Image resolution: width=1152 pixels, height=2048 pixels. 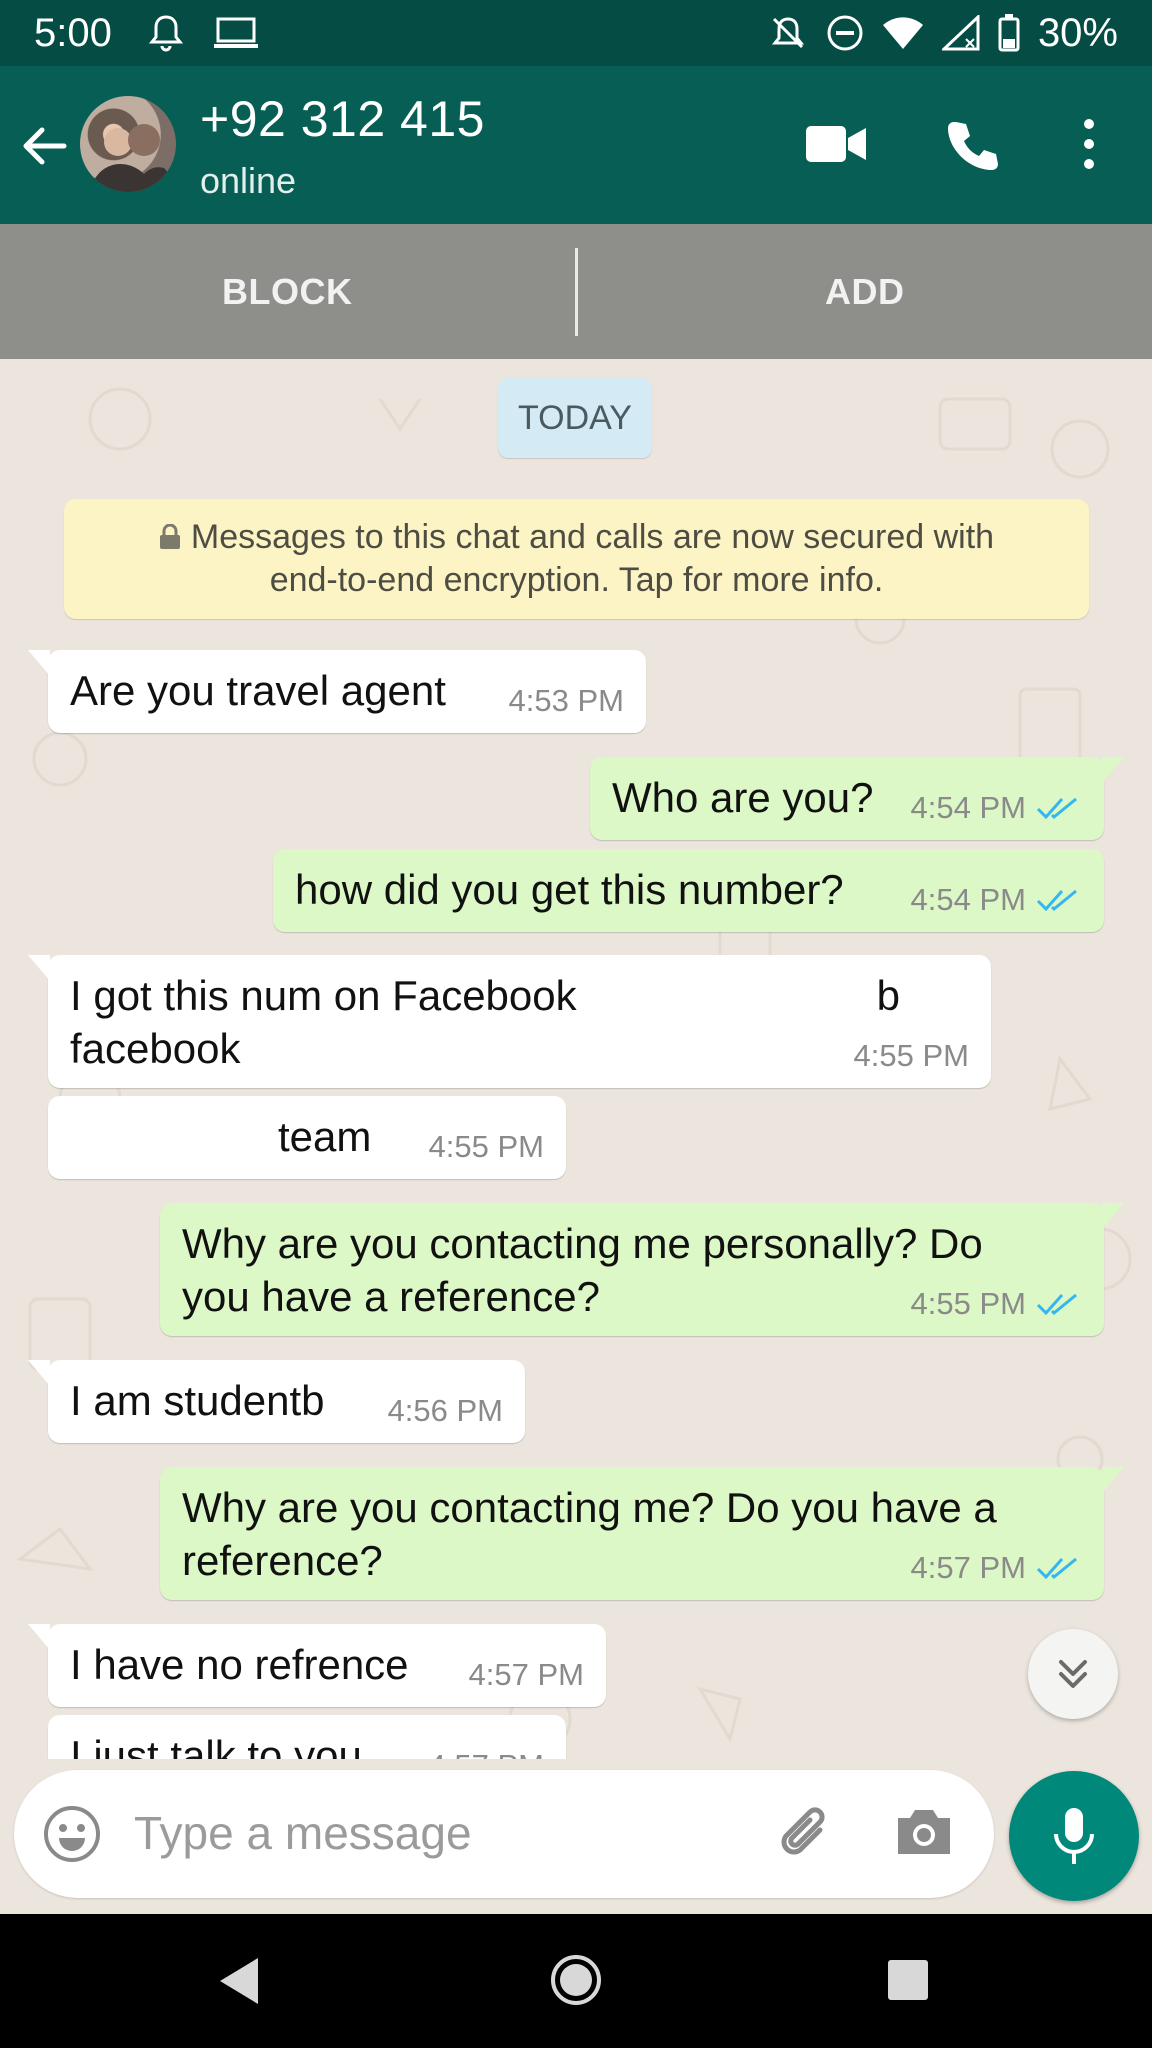 I want to click on voice-message-button, so click(x=1074, y=1836).